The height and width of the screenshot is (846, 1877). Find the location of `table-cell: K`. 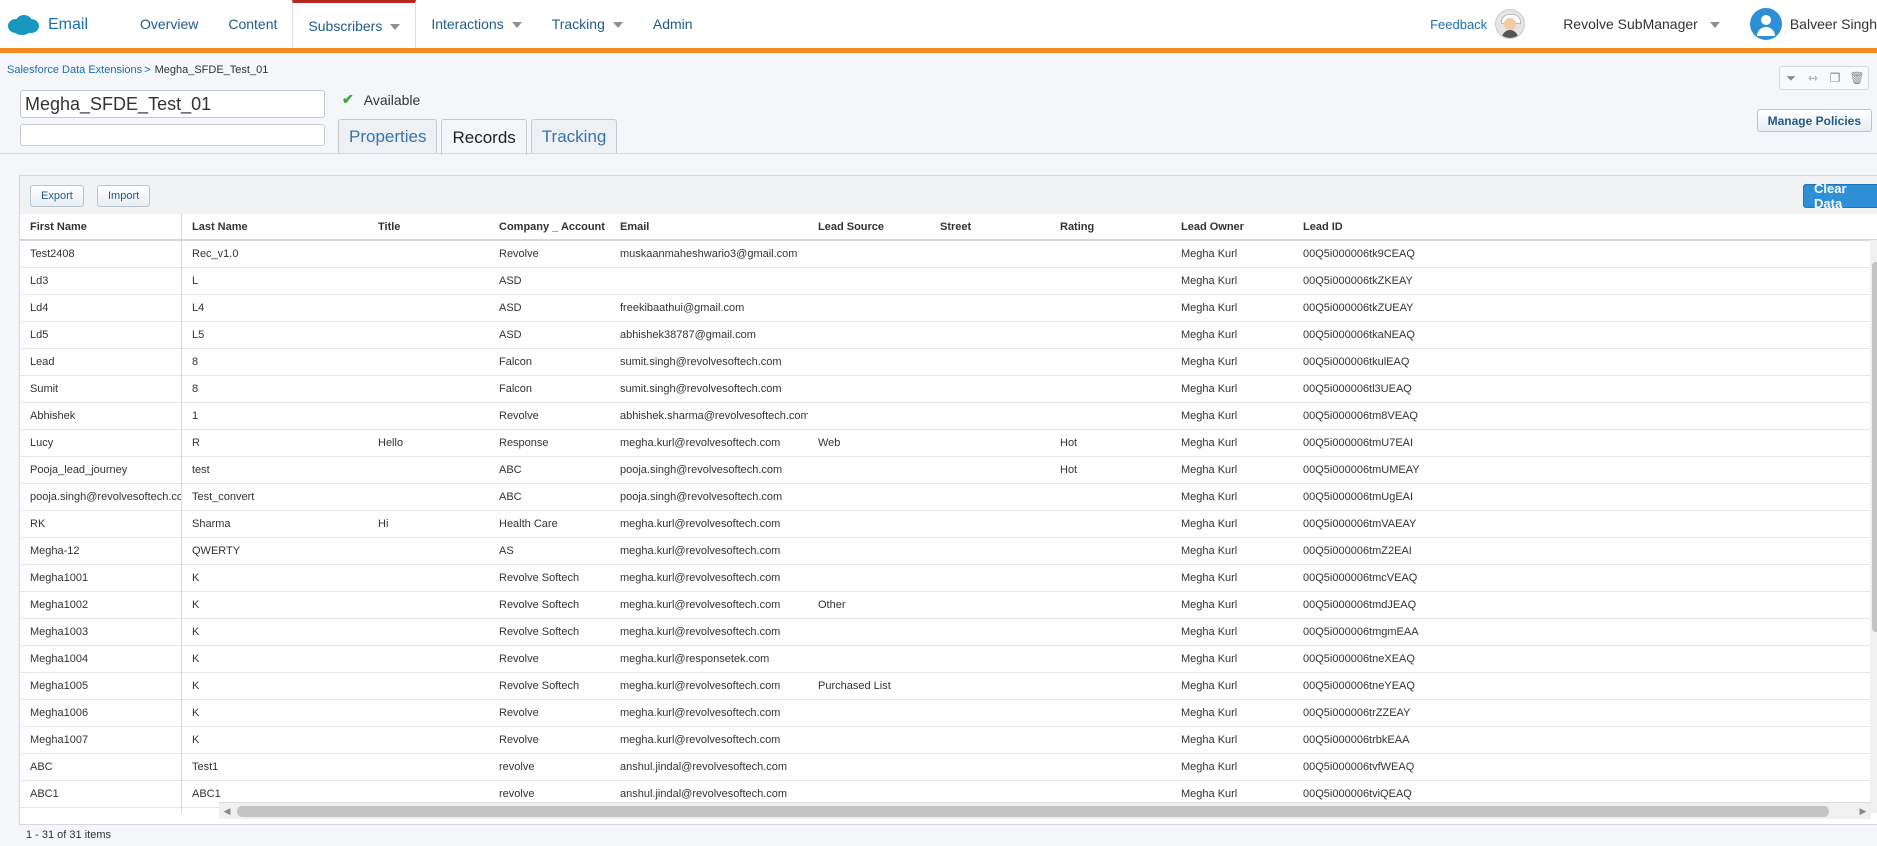

table-cell: K is located at coordinates (196, 658).